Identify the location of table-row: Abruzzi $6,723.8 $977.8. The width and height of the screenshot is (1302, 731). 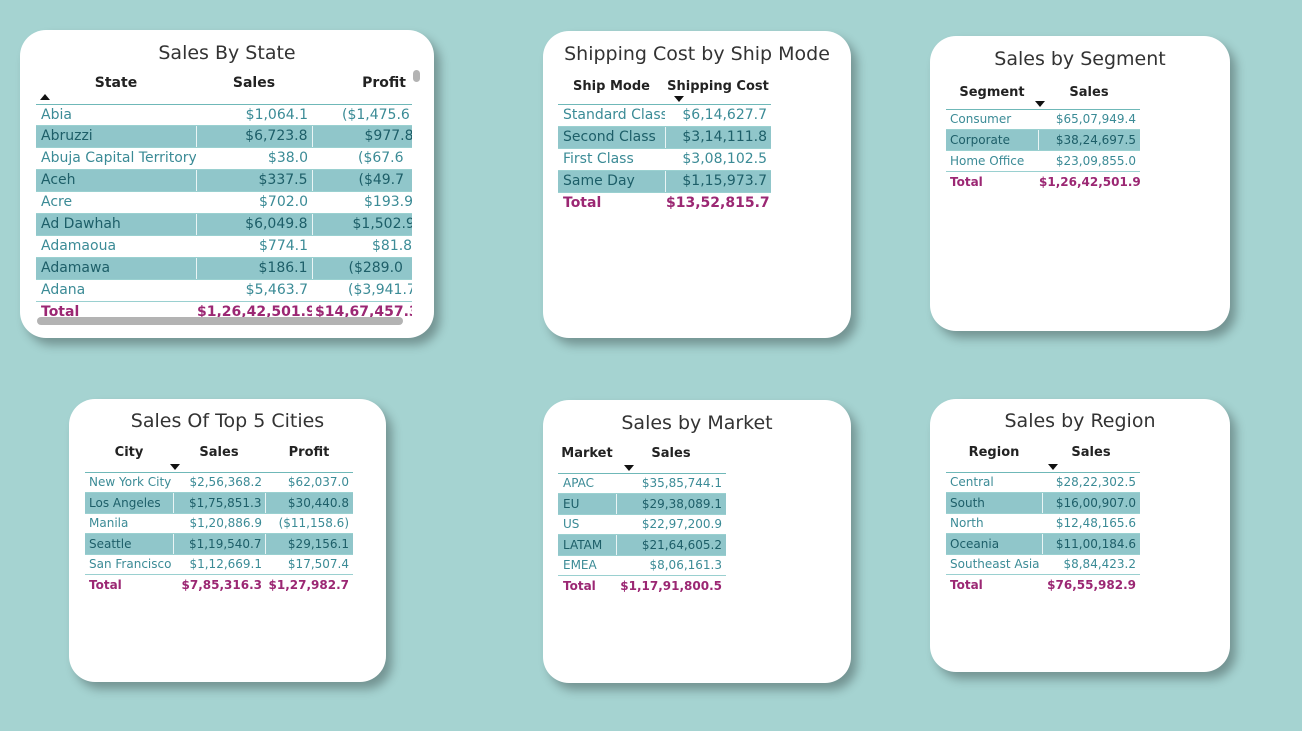
(224, 136).